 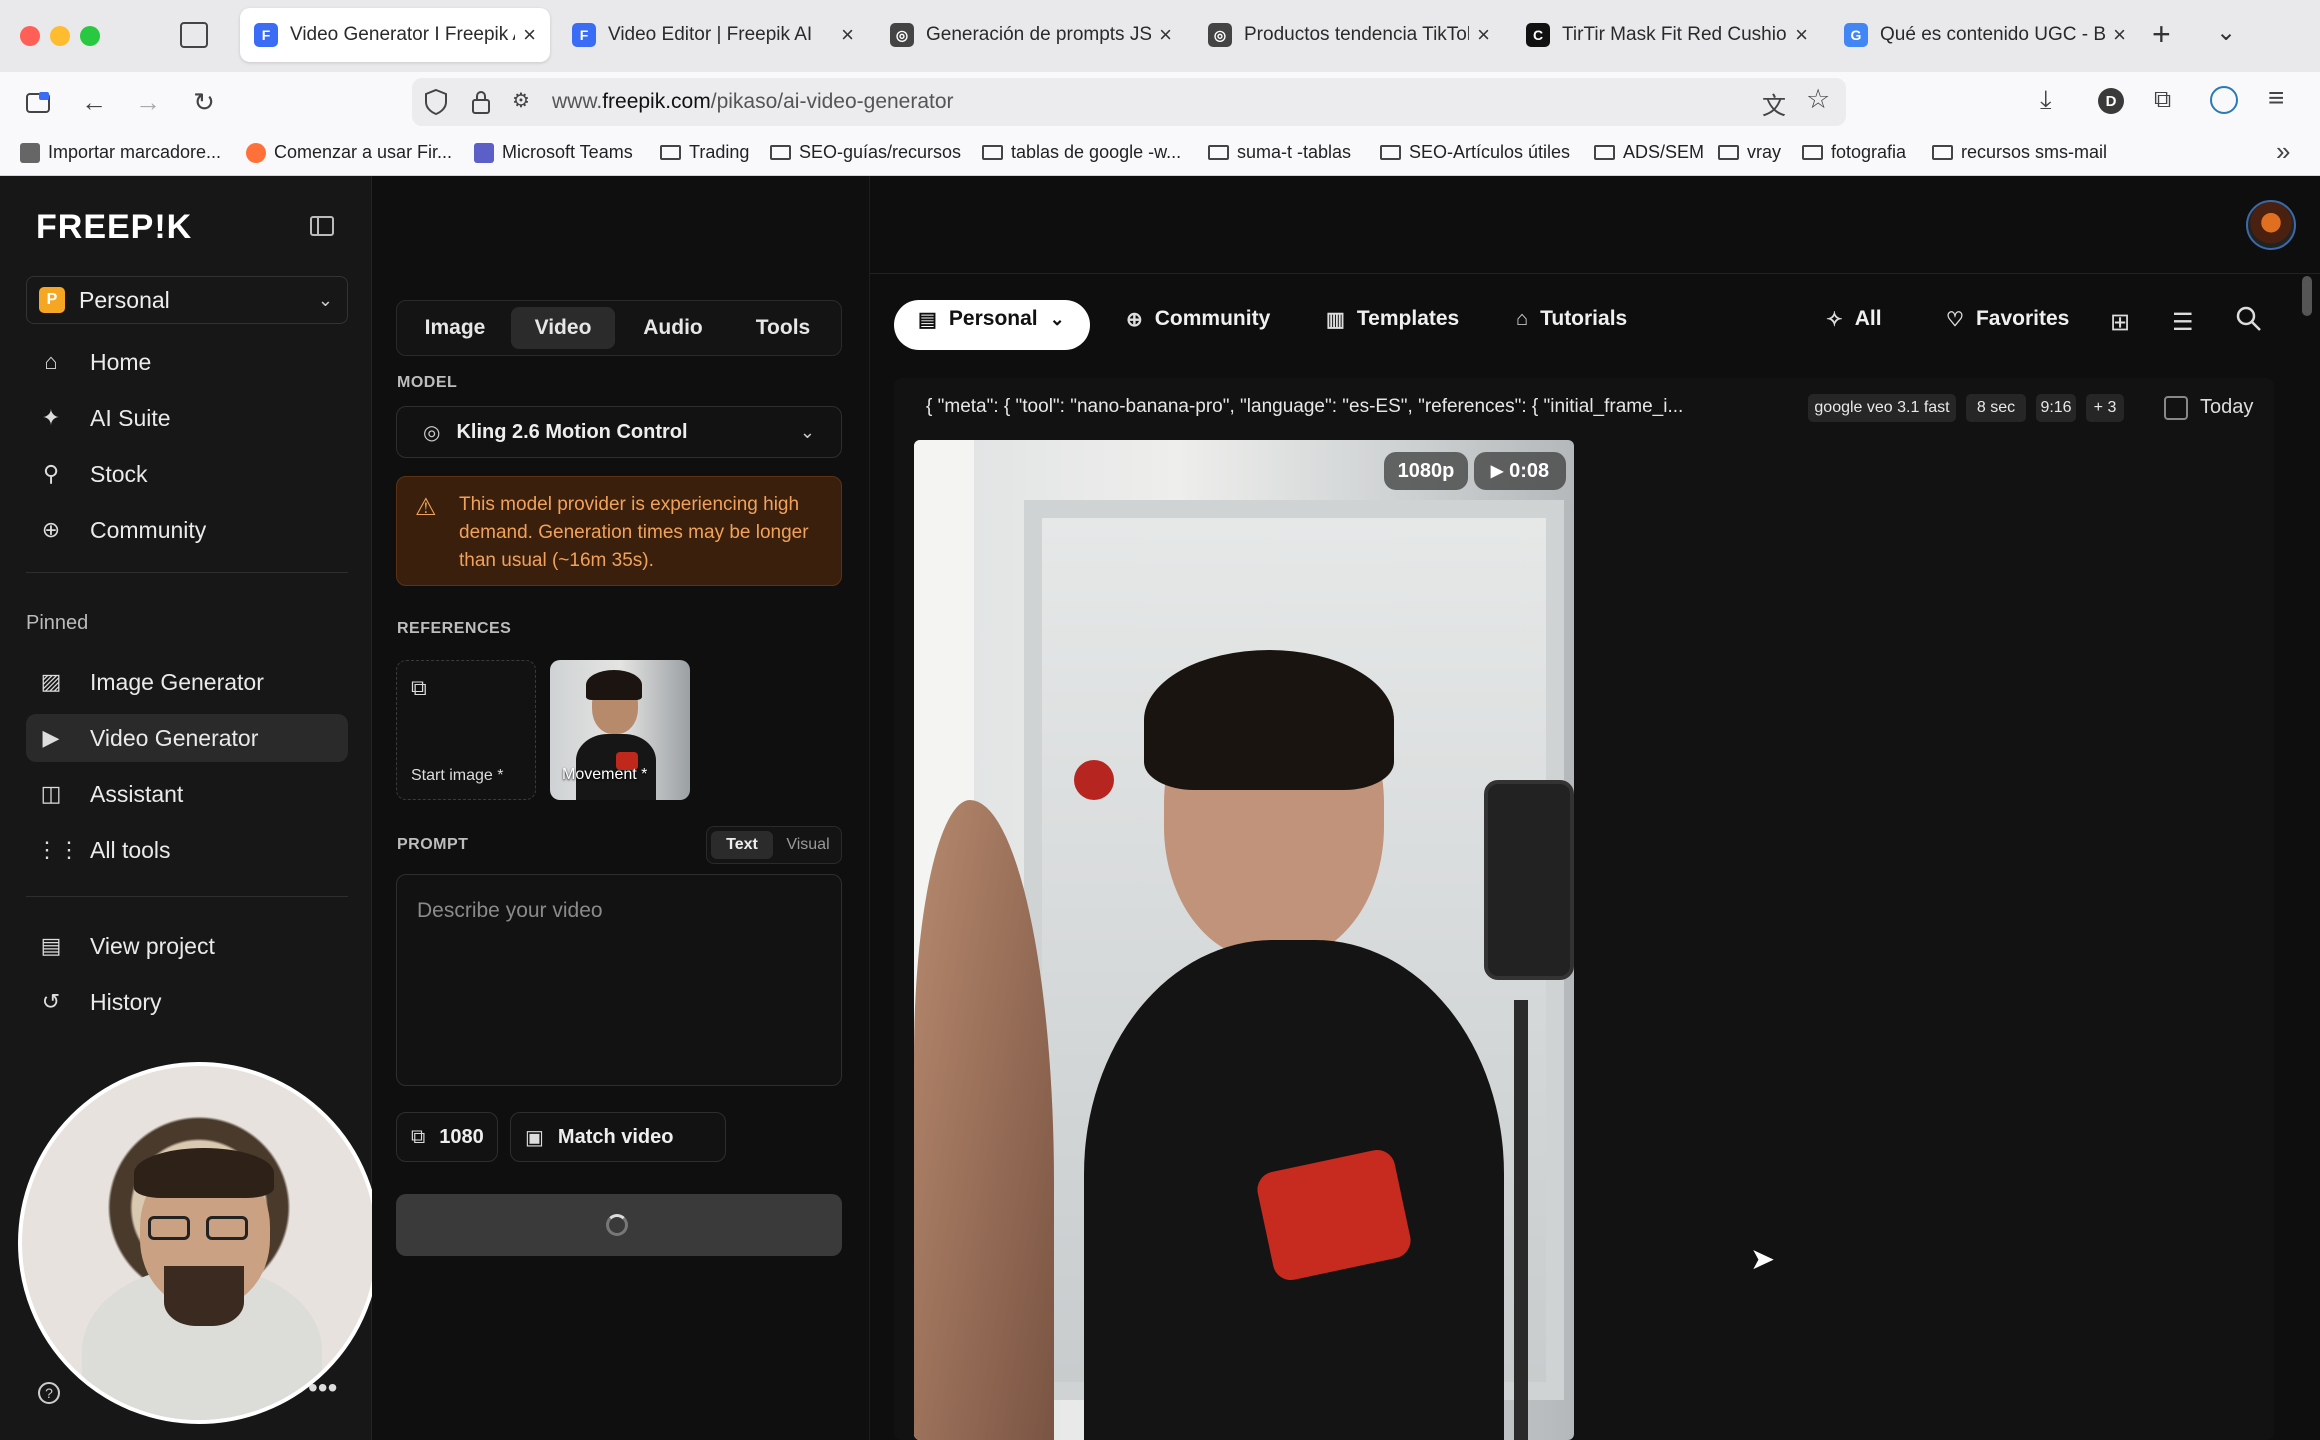 I want to click on workspace-name: Personal, so click(x=124, y=299).